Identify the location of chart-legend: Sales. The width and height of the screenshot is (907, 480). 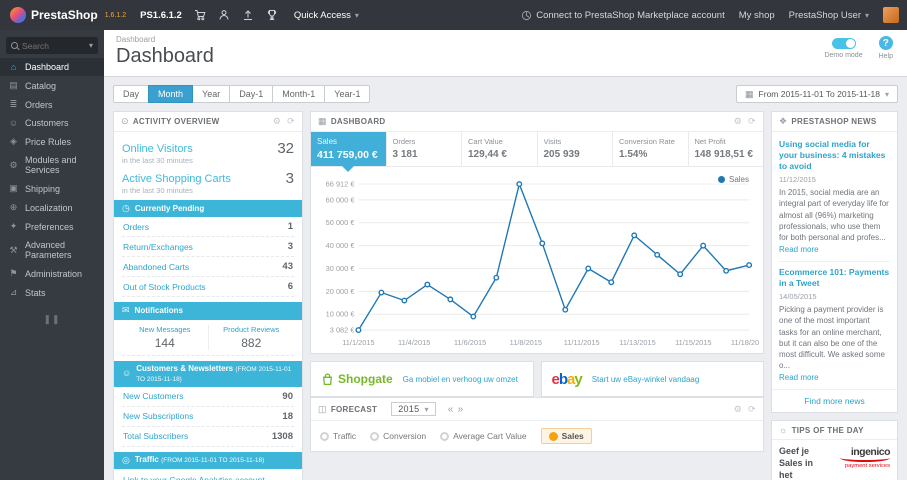
(733, 179).